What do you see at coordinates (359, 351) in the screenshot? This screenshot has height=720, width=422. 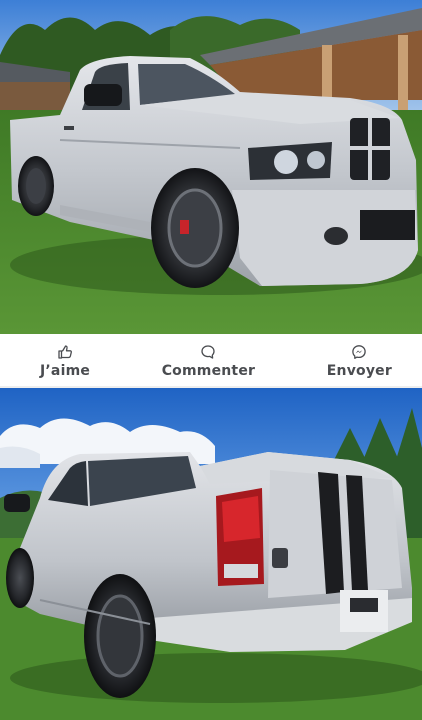 I see `messenger-icon` at bounding box center [359, 351].